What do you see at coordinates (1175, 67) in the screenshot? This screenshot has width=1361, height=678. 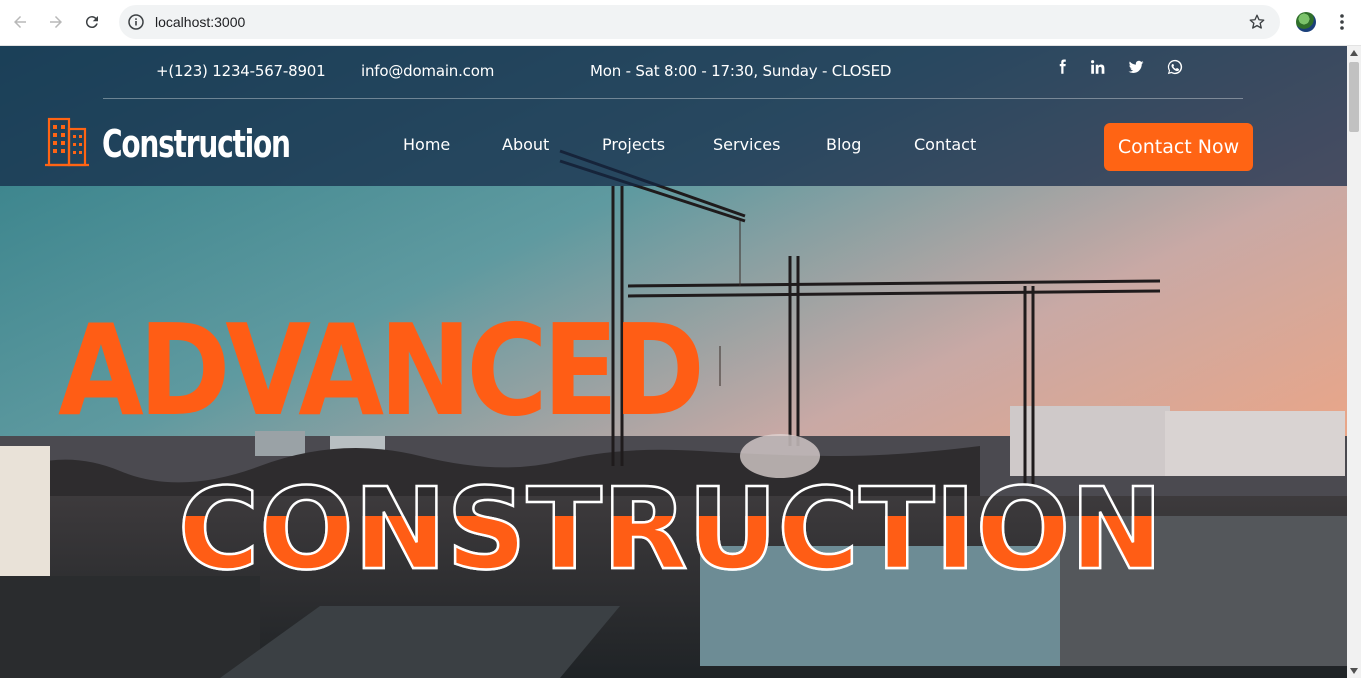 I see `whatsapp-icon` at bounding box center [1175, 67].